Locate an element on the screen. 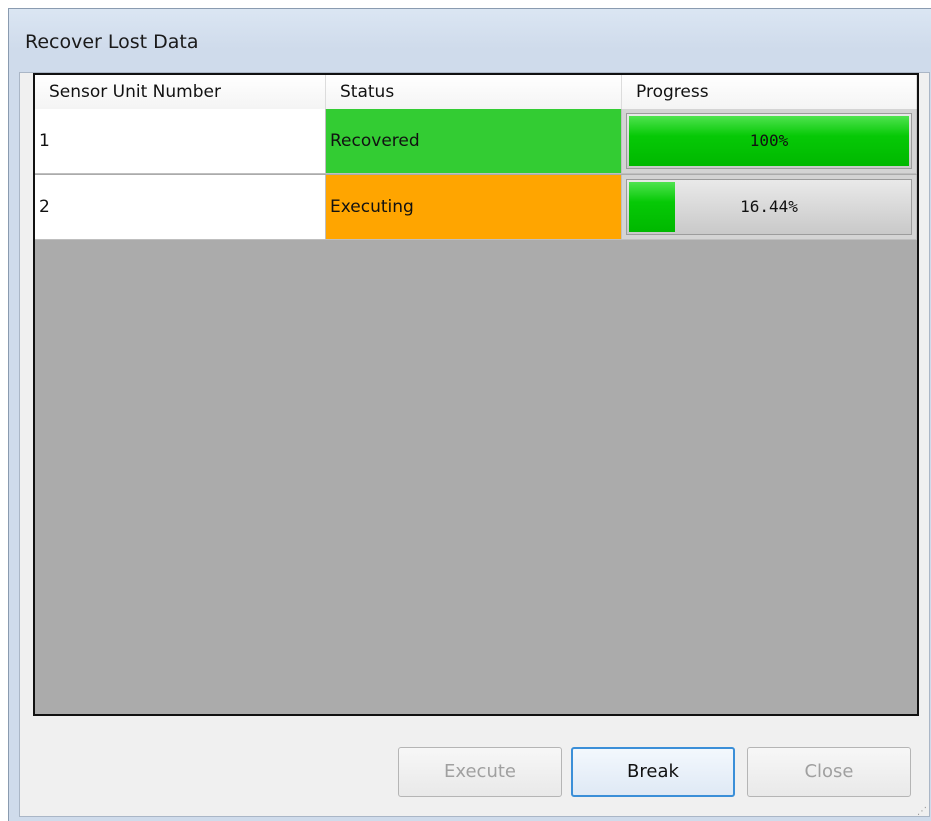  table-row: 2 Executing 16.44% is located at coordinates (476, 208).